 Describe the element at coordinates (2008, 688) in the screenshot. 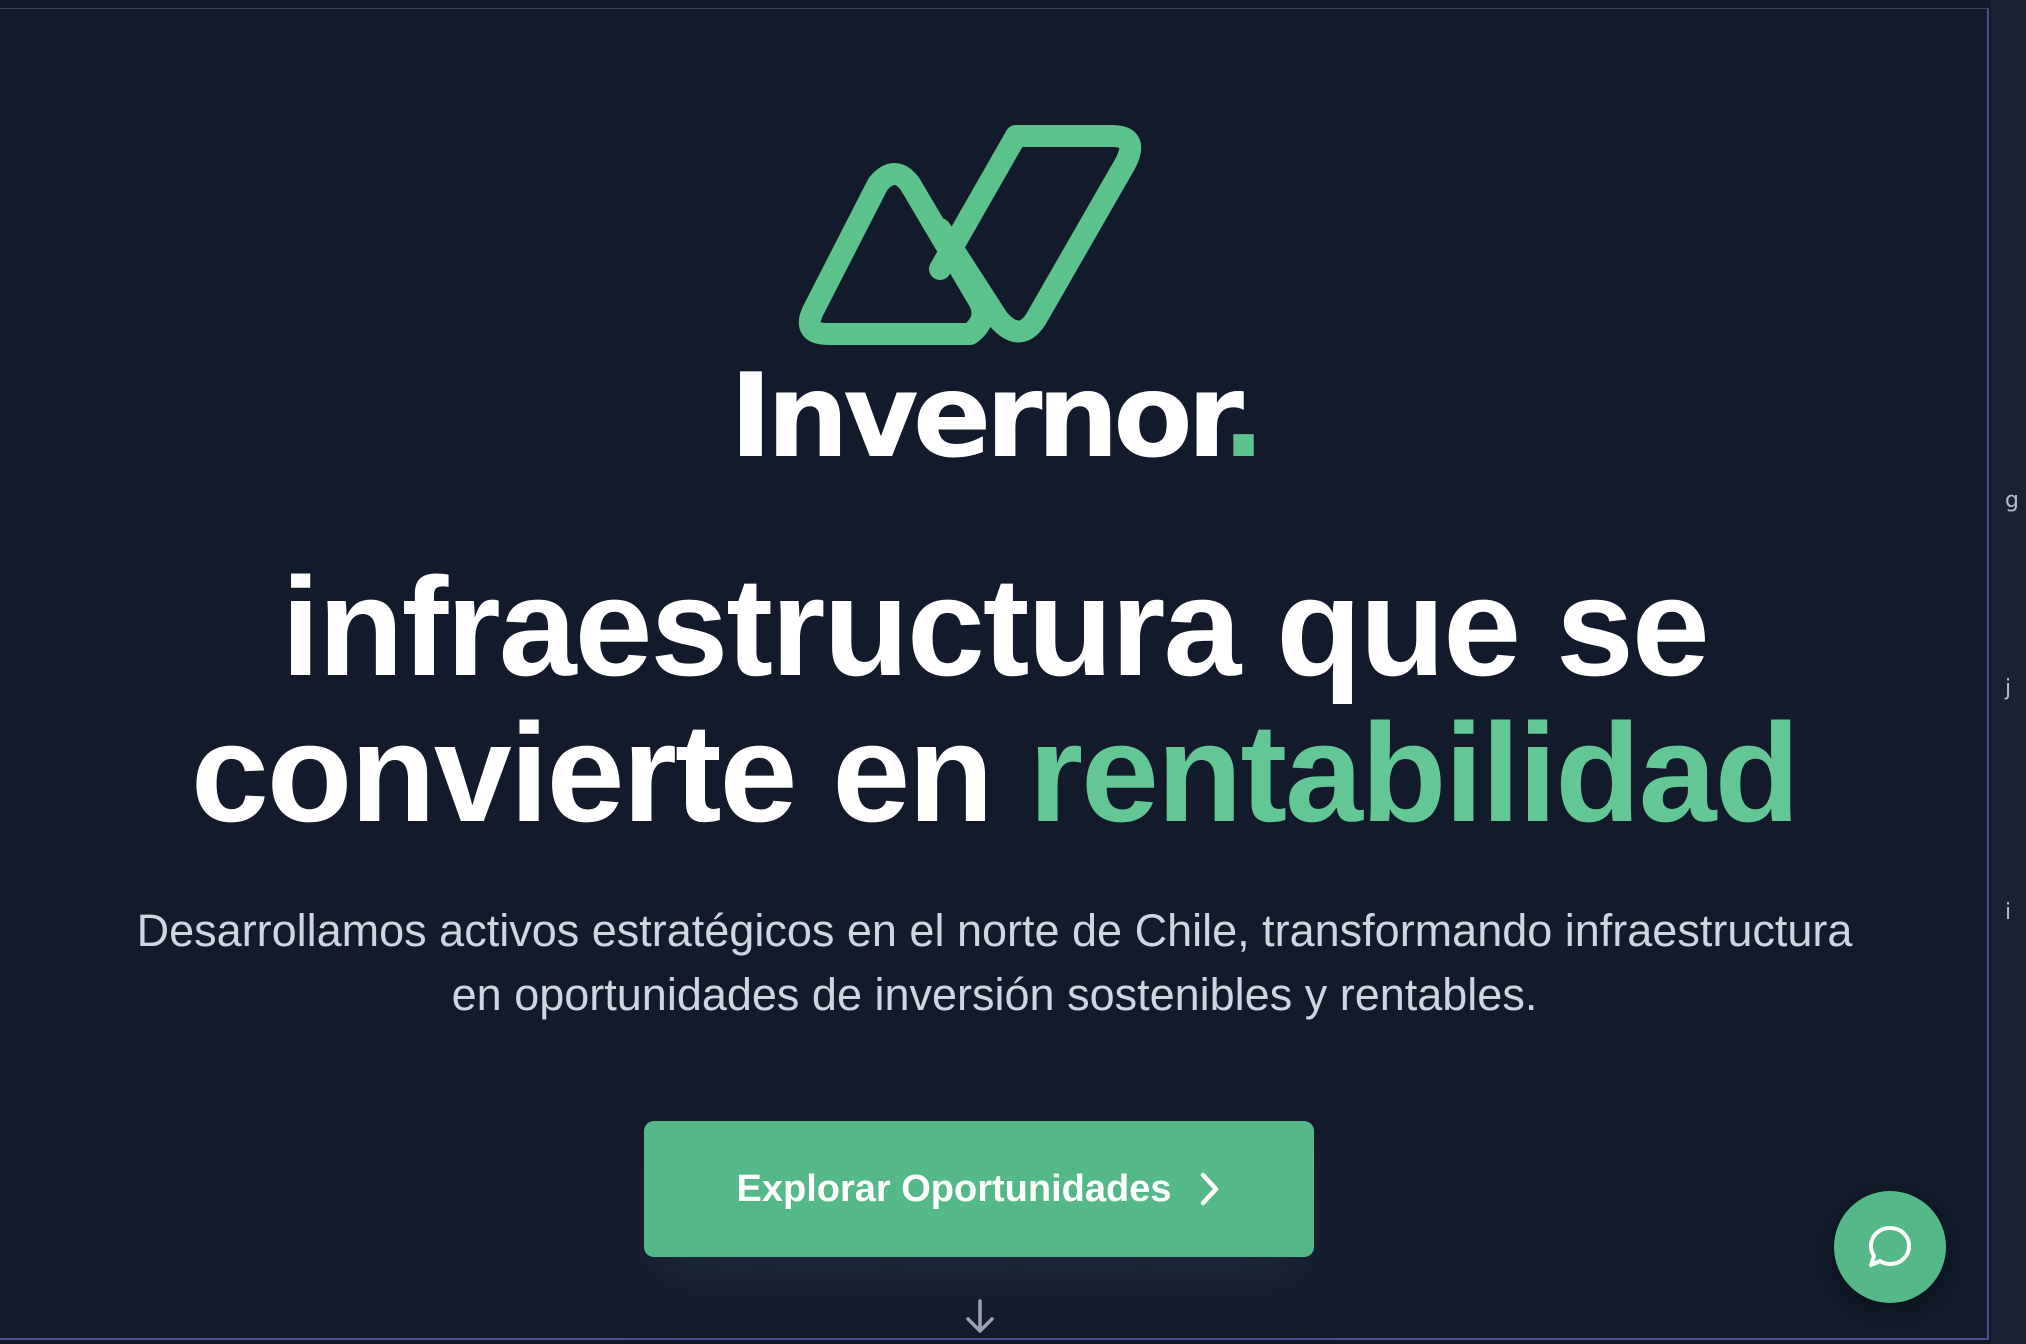

I see `side-glyph: j` at that location.